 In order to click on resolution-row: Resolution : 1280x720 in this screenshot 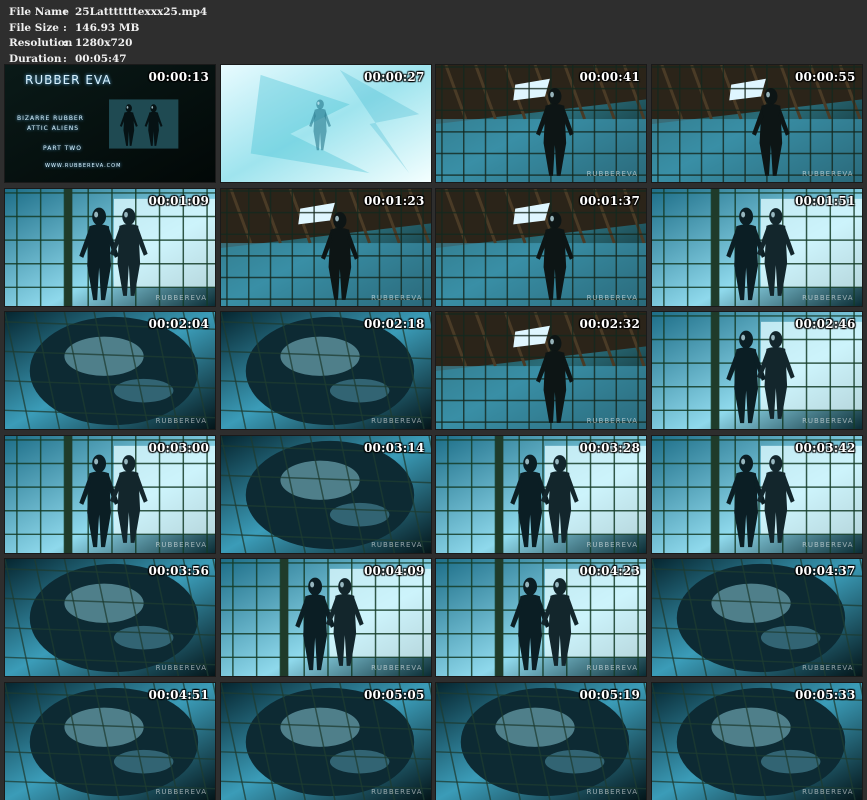, I will do `click(108, 44)`.